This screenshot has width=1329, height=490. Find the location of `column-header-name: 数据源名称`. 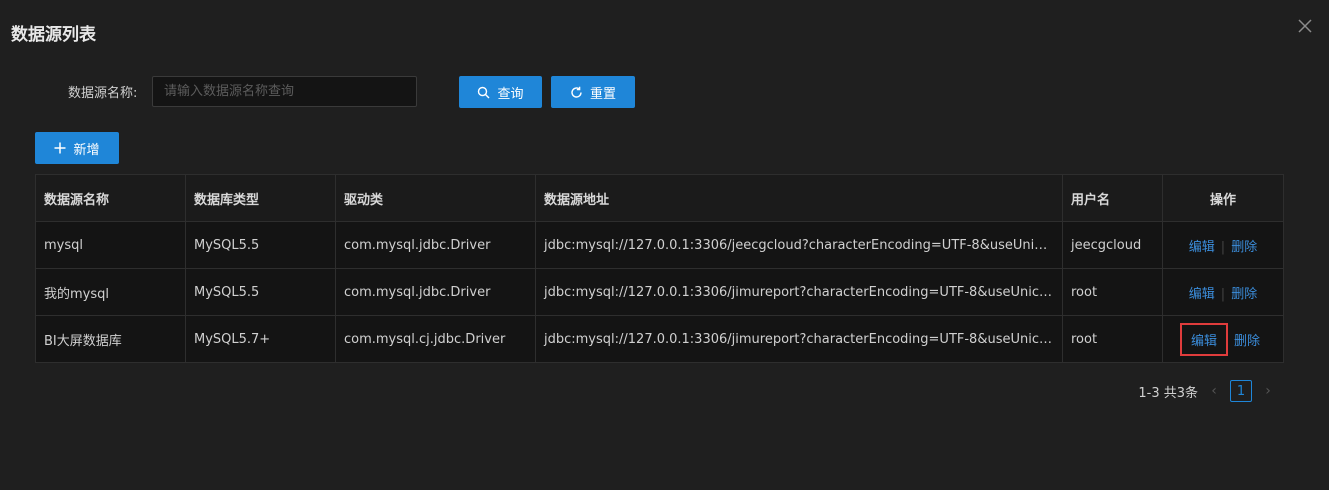

column-header-name: 数据源名称 is located at coordinates (110, 198).